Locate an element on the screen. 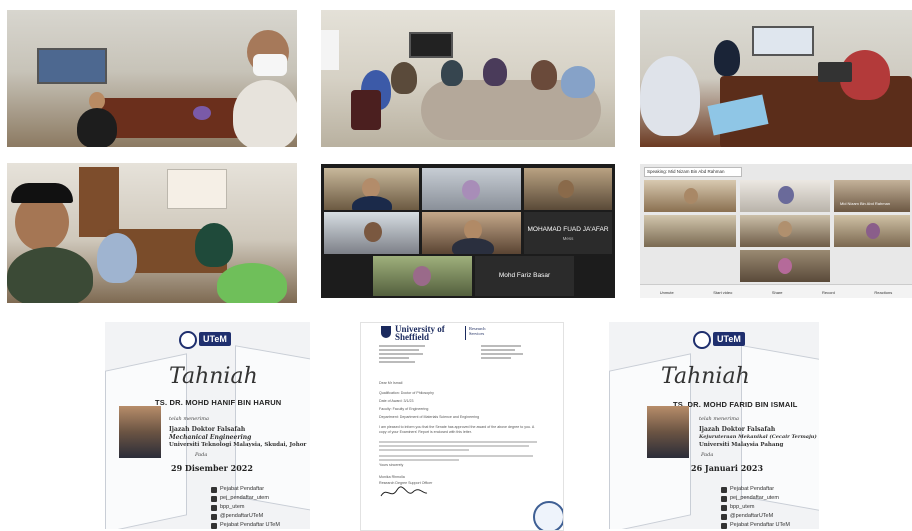 This screenshot has width=912, height=531. youtube-icon is located at coordinates (214, 525).